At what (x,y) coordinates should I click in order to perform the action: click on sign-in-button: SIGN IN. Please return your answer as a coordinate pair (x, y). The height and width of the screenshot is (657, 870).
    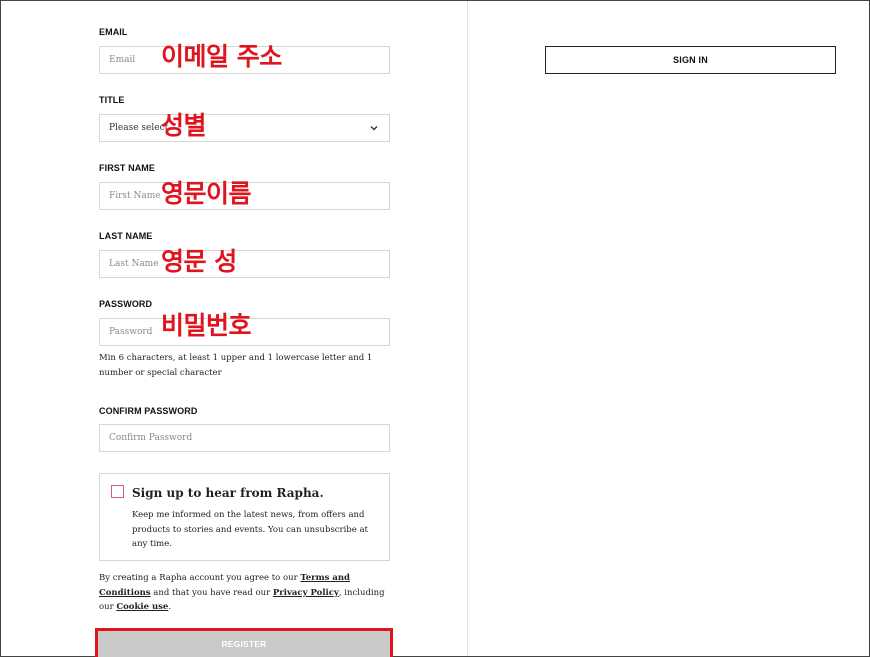
    Looking at the image, I should click on (690, 60).